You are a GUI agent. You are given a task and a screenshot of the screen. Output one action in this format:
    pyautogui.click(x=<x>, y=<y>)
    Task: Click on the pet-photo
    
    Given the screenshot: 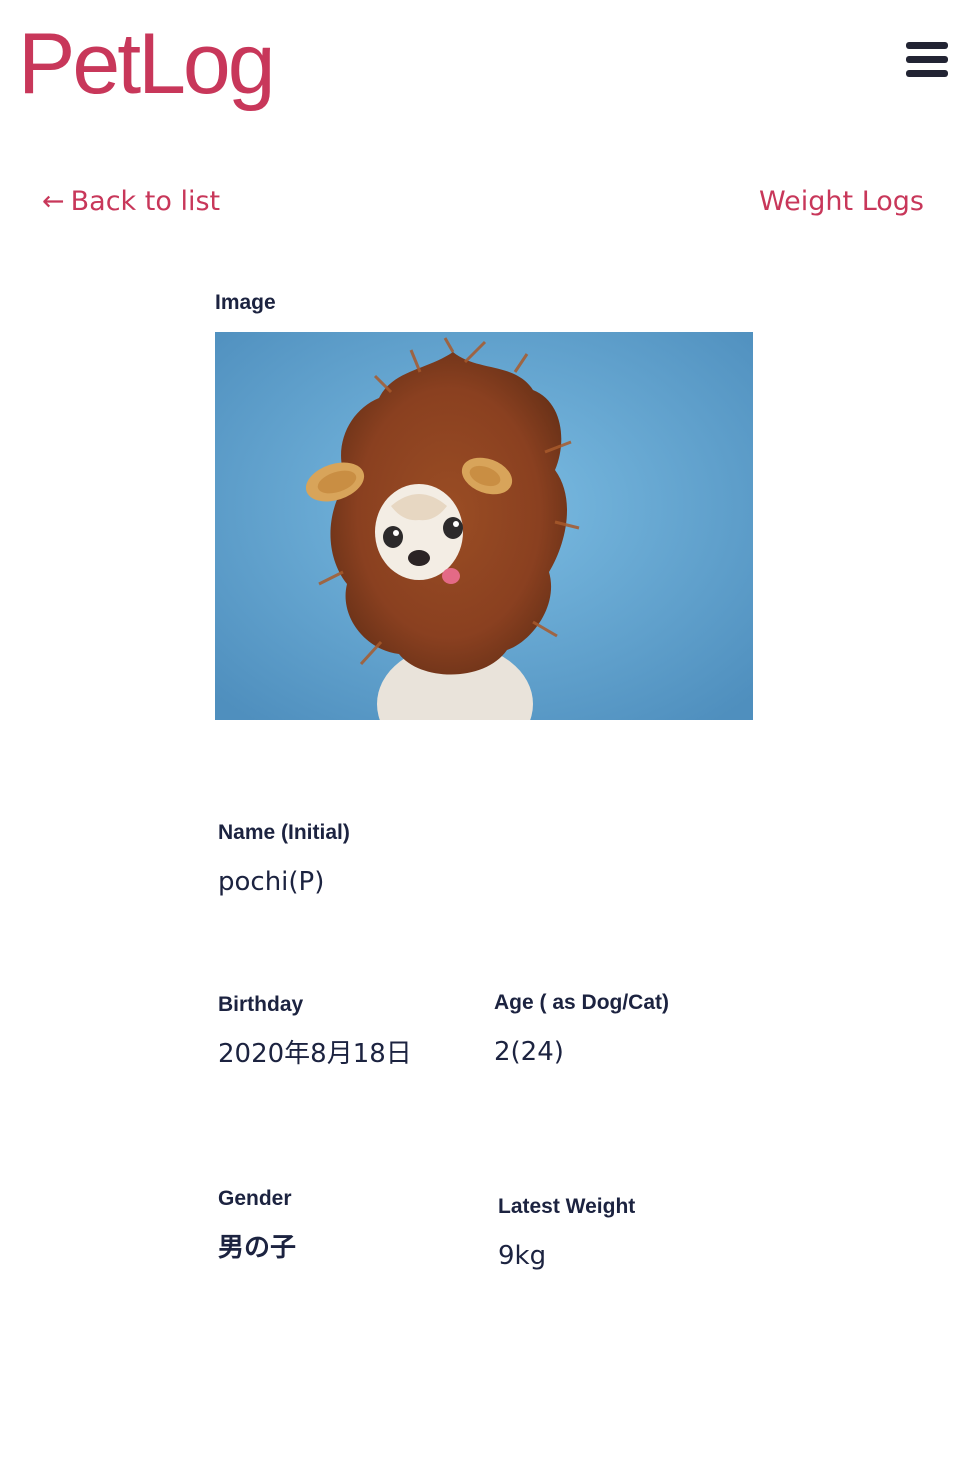 What is the action you would take?
    pyautogui.click(x=484, y=526)
    